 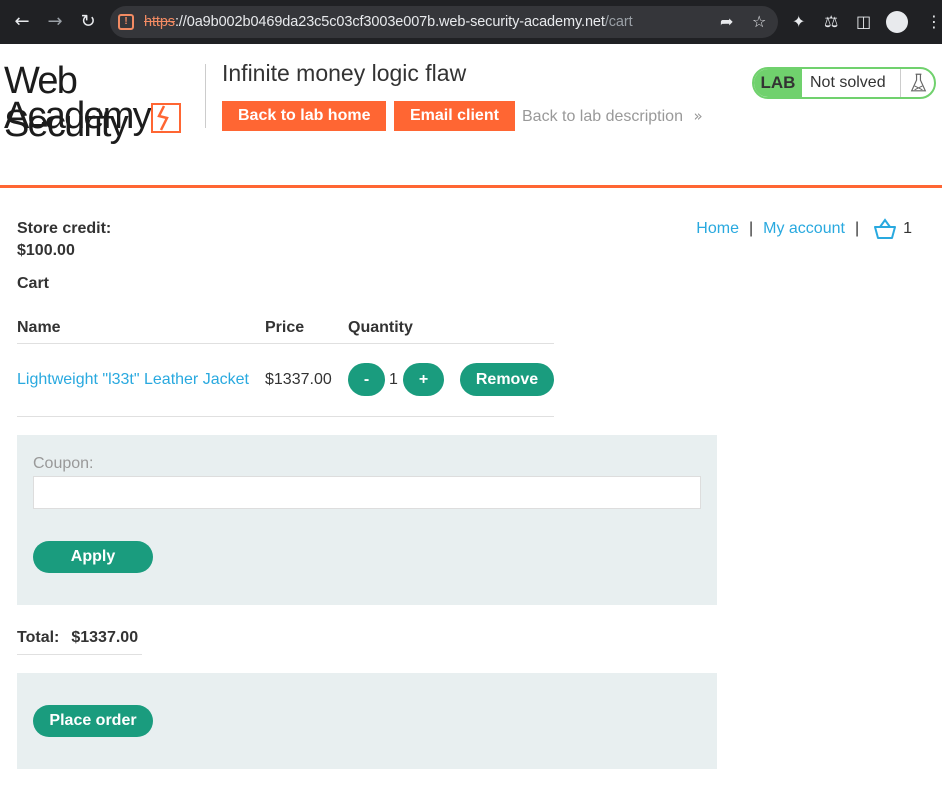 What do you see at coordinates (39, 327) in the screenshot?
I see `column-header-name: Name` at bounding box center [39, 327].